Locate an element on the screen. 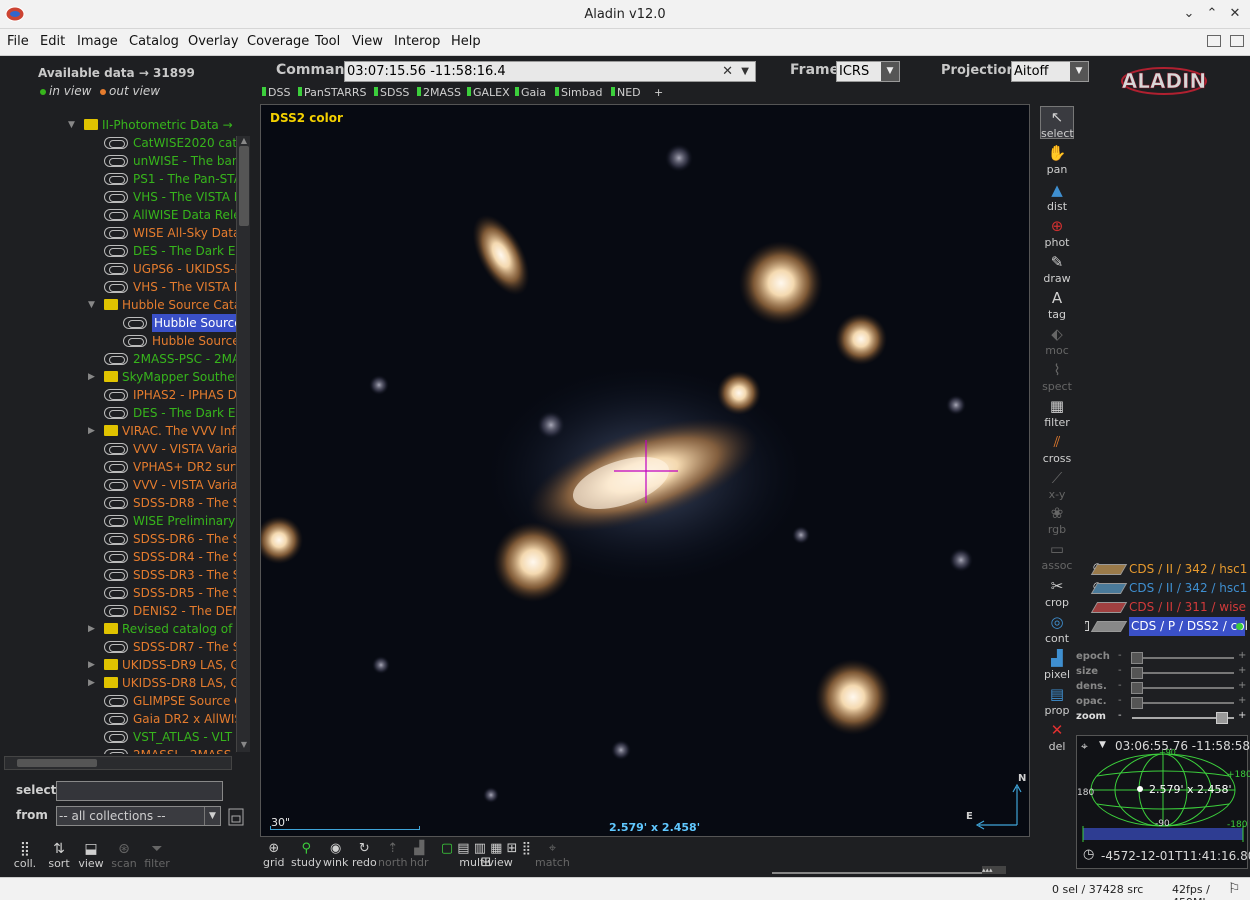 Image resolution: width=1250 pixels, height=900 pixels. tool-tag: Atag is located at coordinates (1057, 304).